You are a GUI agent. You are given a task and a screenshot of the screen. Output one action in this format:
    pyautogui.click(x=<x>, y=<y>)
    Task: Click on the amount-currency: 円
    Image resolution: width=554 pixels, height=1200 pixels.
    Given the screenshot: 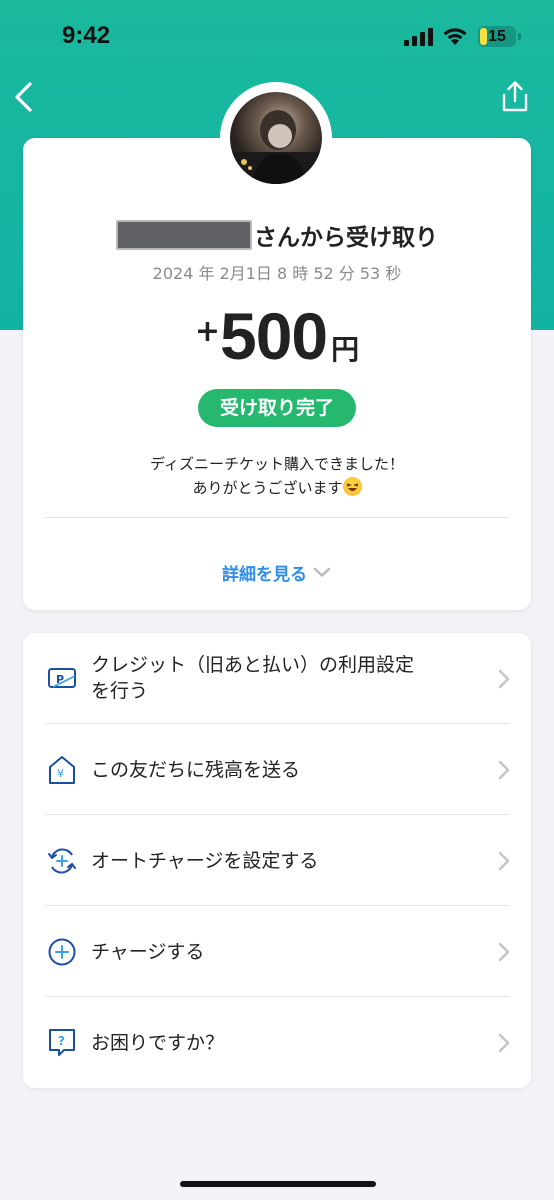 What is the action you would take?
    pyautogui.click(x=345, y=349)
    